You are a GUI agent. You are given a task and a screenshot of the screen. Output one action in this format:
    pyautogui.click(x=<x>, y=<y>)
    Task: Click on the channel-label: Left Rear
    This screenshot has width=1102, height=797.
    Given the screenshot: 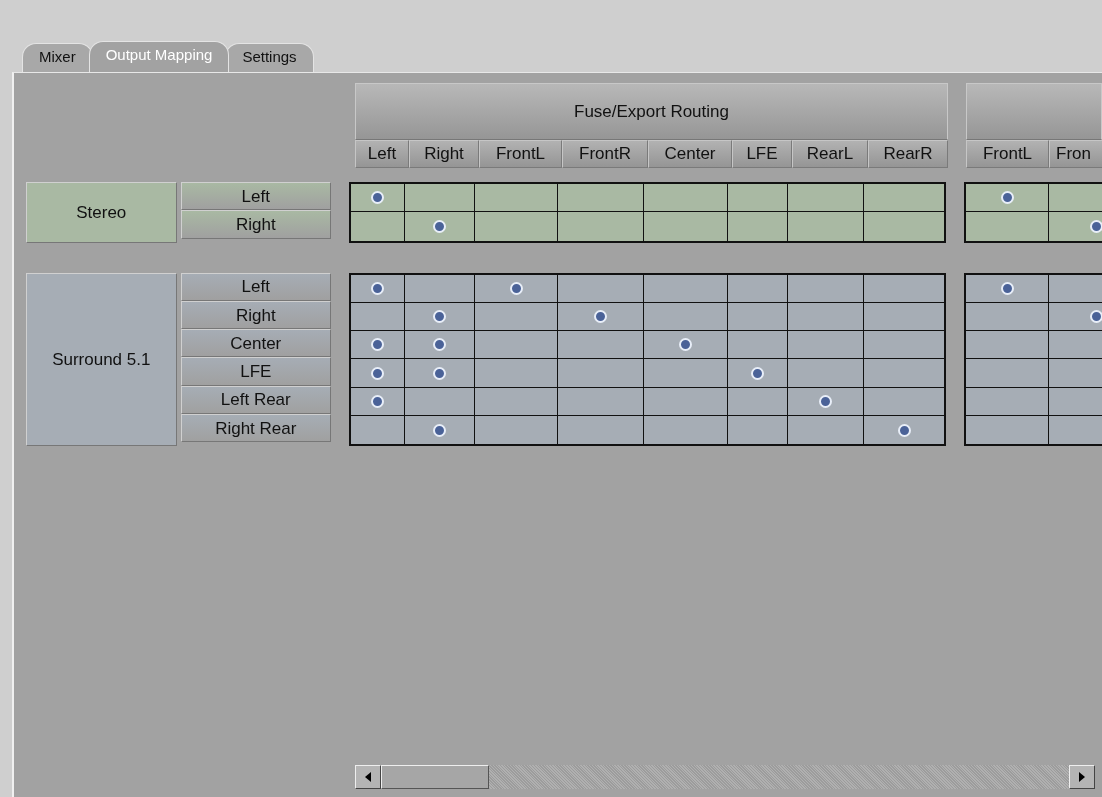 What is the action you would take?
    pyautogui.click(x=255, y=400)
    